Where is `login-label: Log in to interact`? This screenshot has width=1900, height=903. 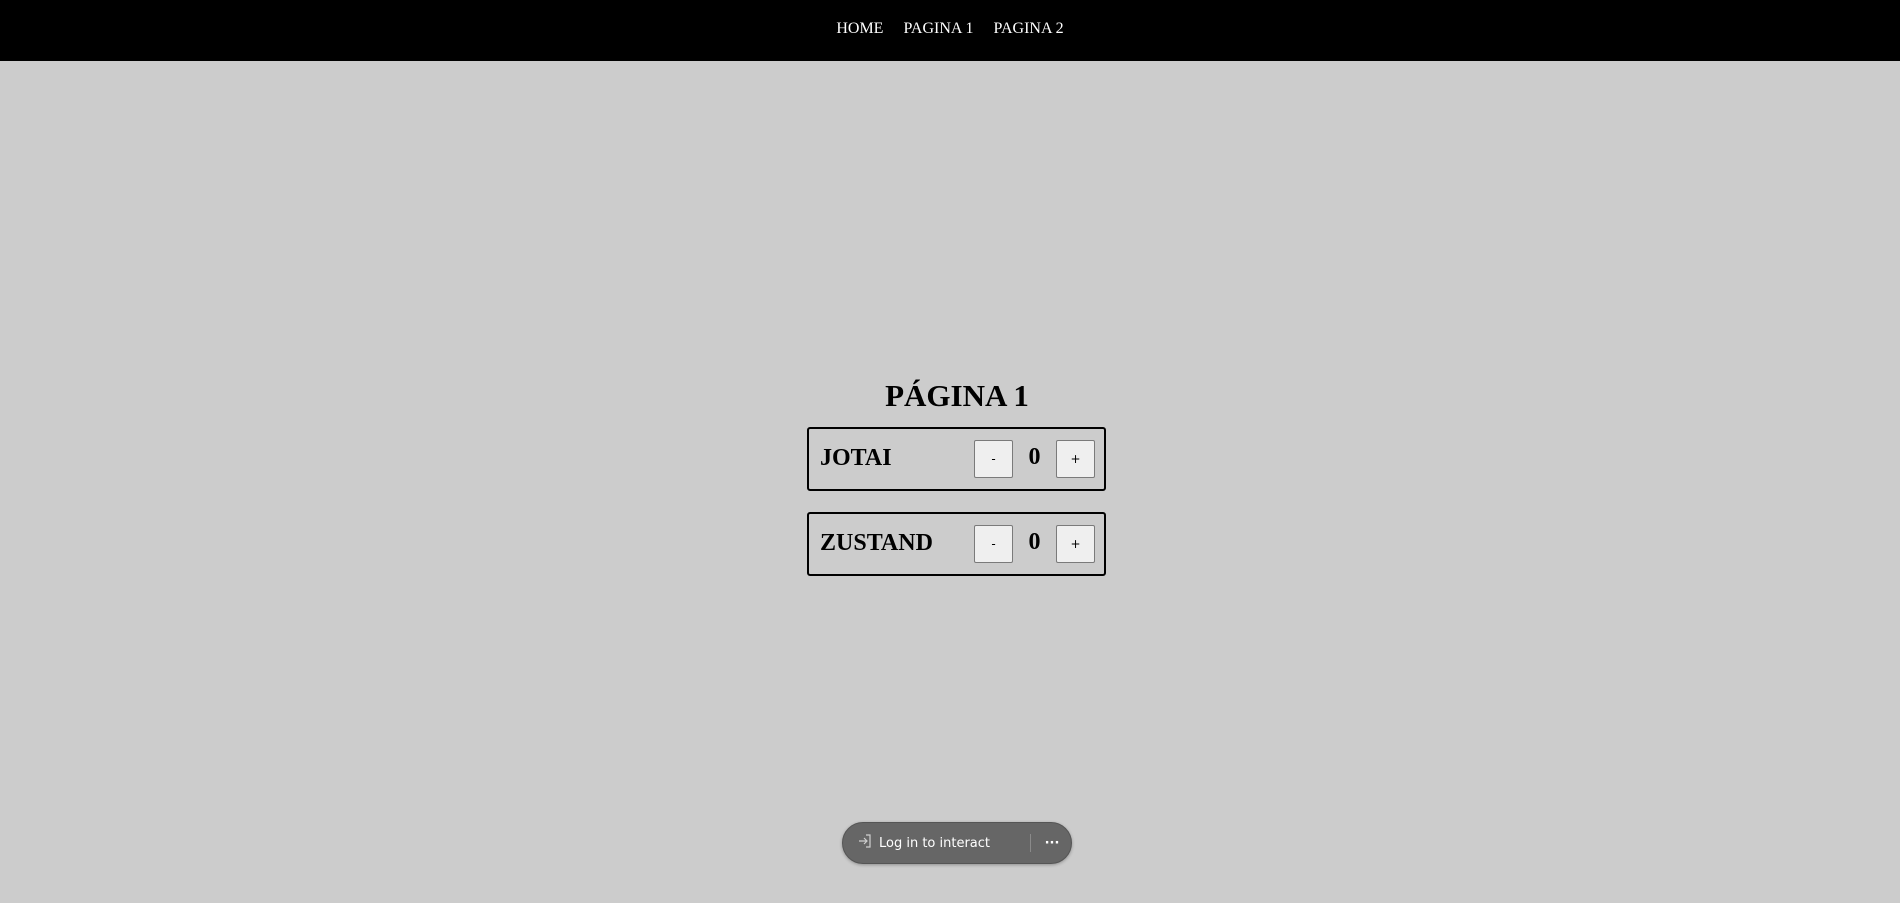
login-label: Log in to interact is located at coordinates (935, 843).